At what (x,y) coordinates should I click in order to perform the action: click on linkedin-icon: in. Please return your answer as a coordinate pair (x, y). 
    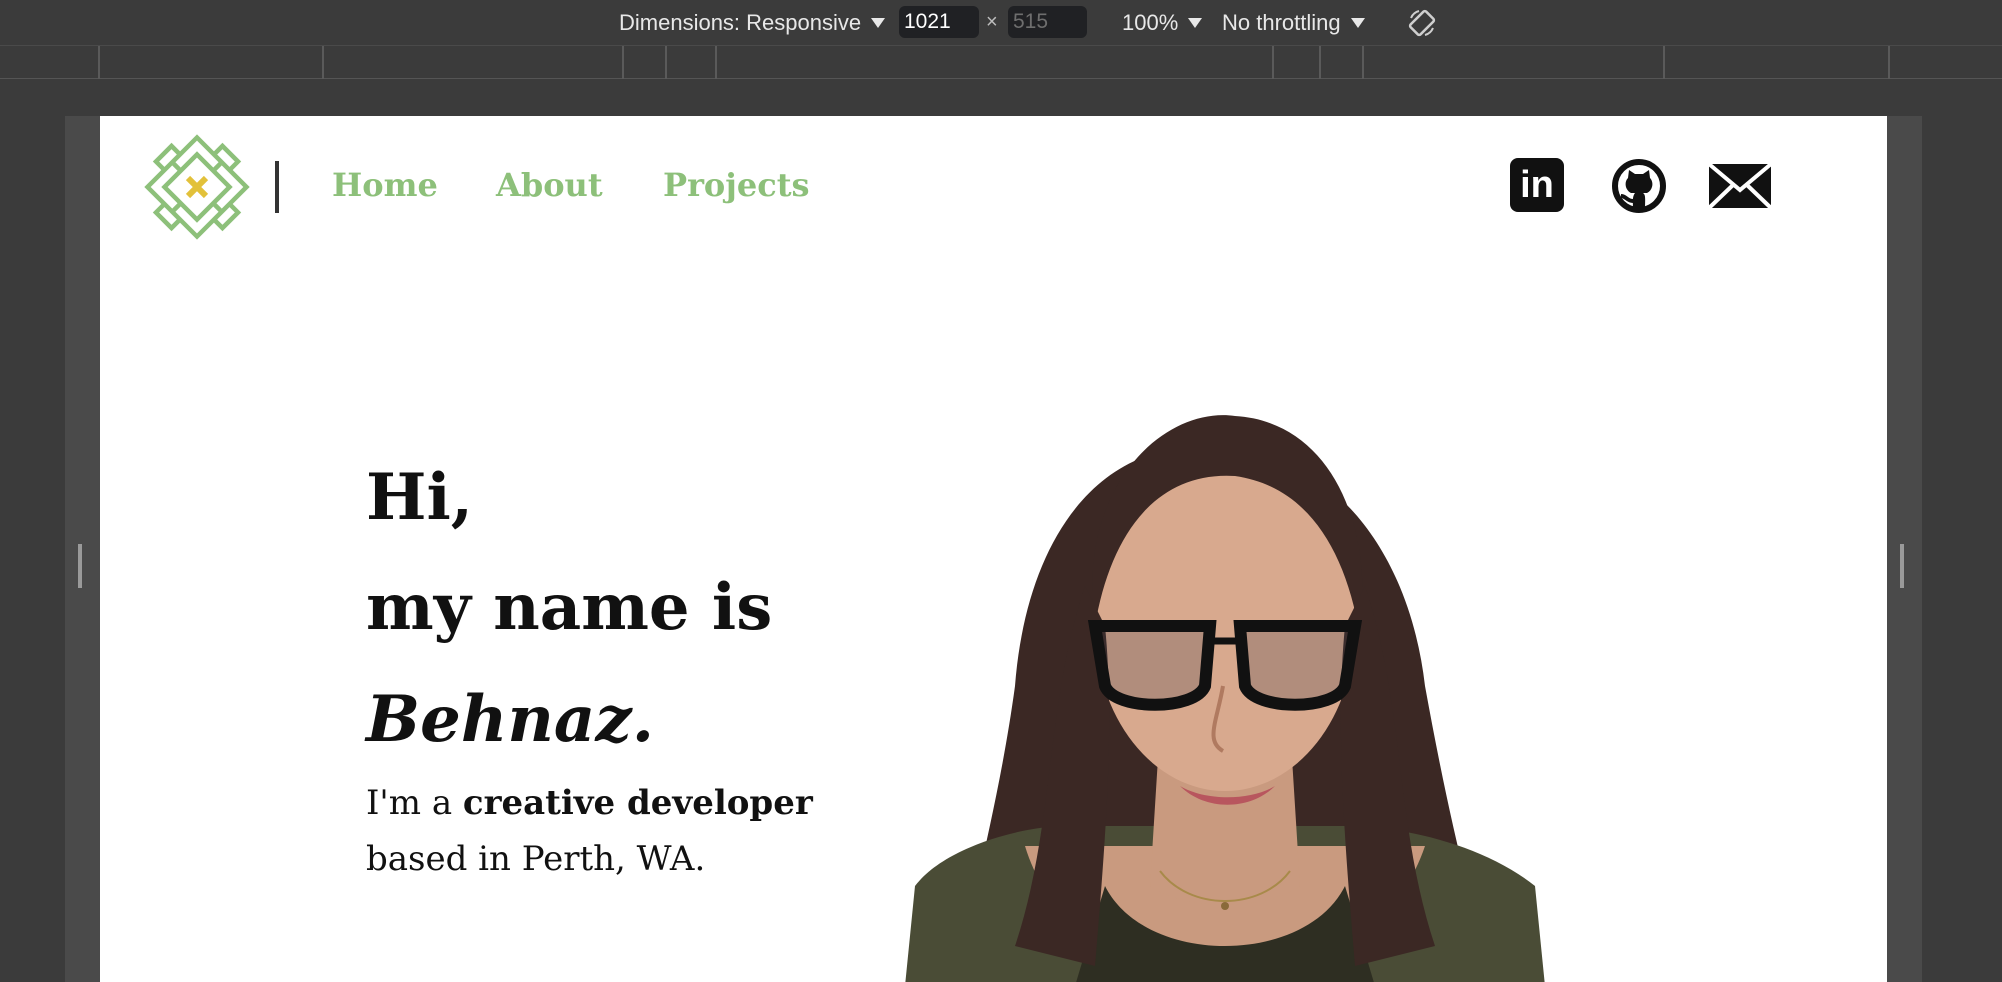
    Looking at the image, I should click on (1538, 186).